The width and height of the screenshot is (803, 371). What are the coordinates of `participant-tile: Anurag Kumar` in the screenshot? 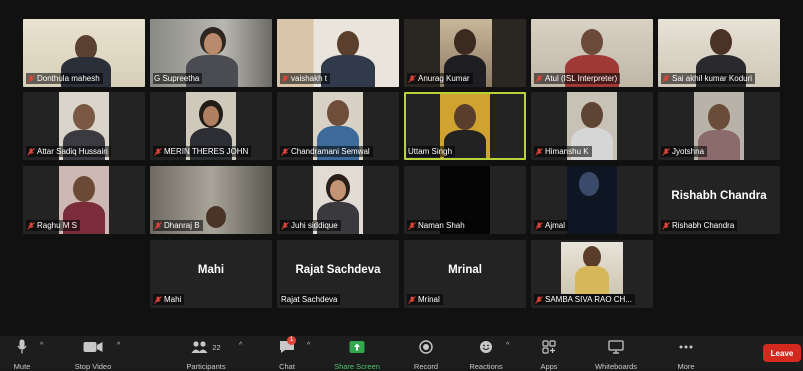 It's located at (465, 53).